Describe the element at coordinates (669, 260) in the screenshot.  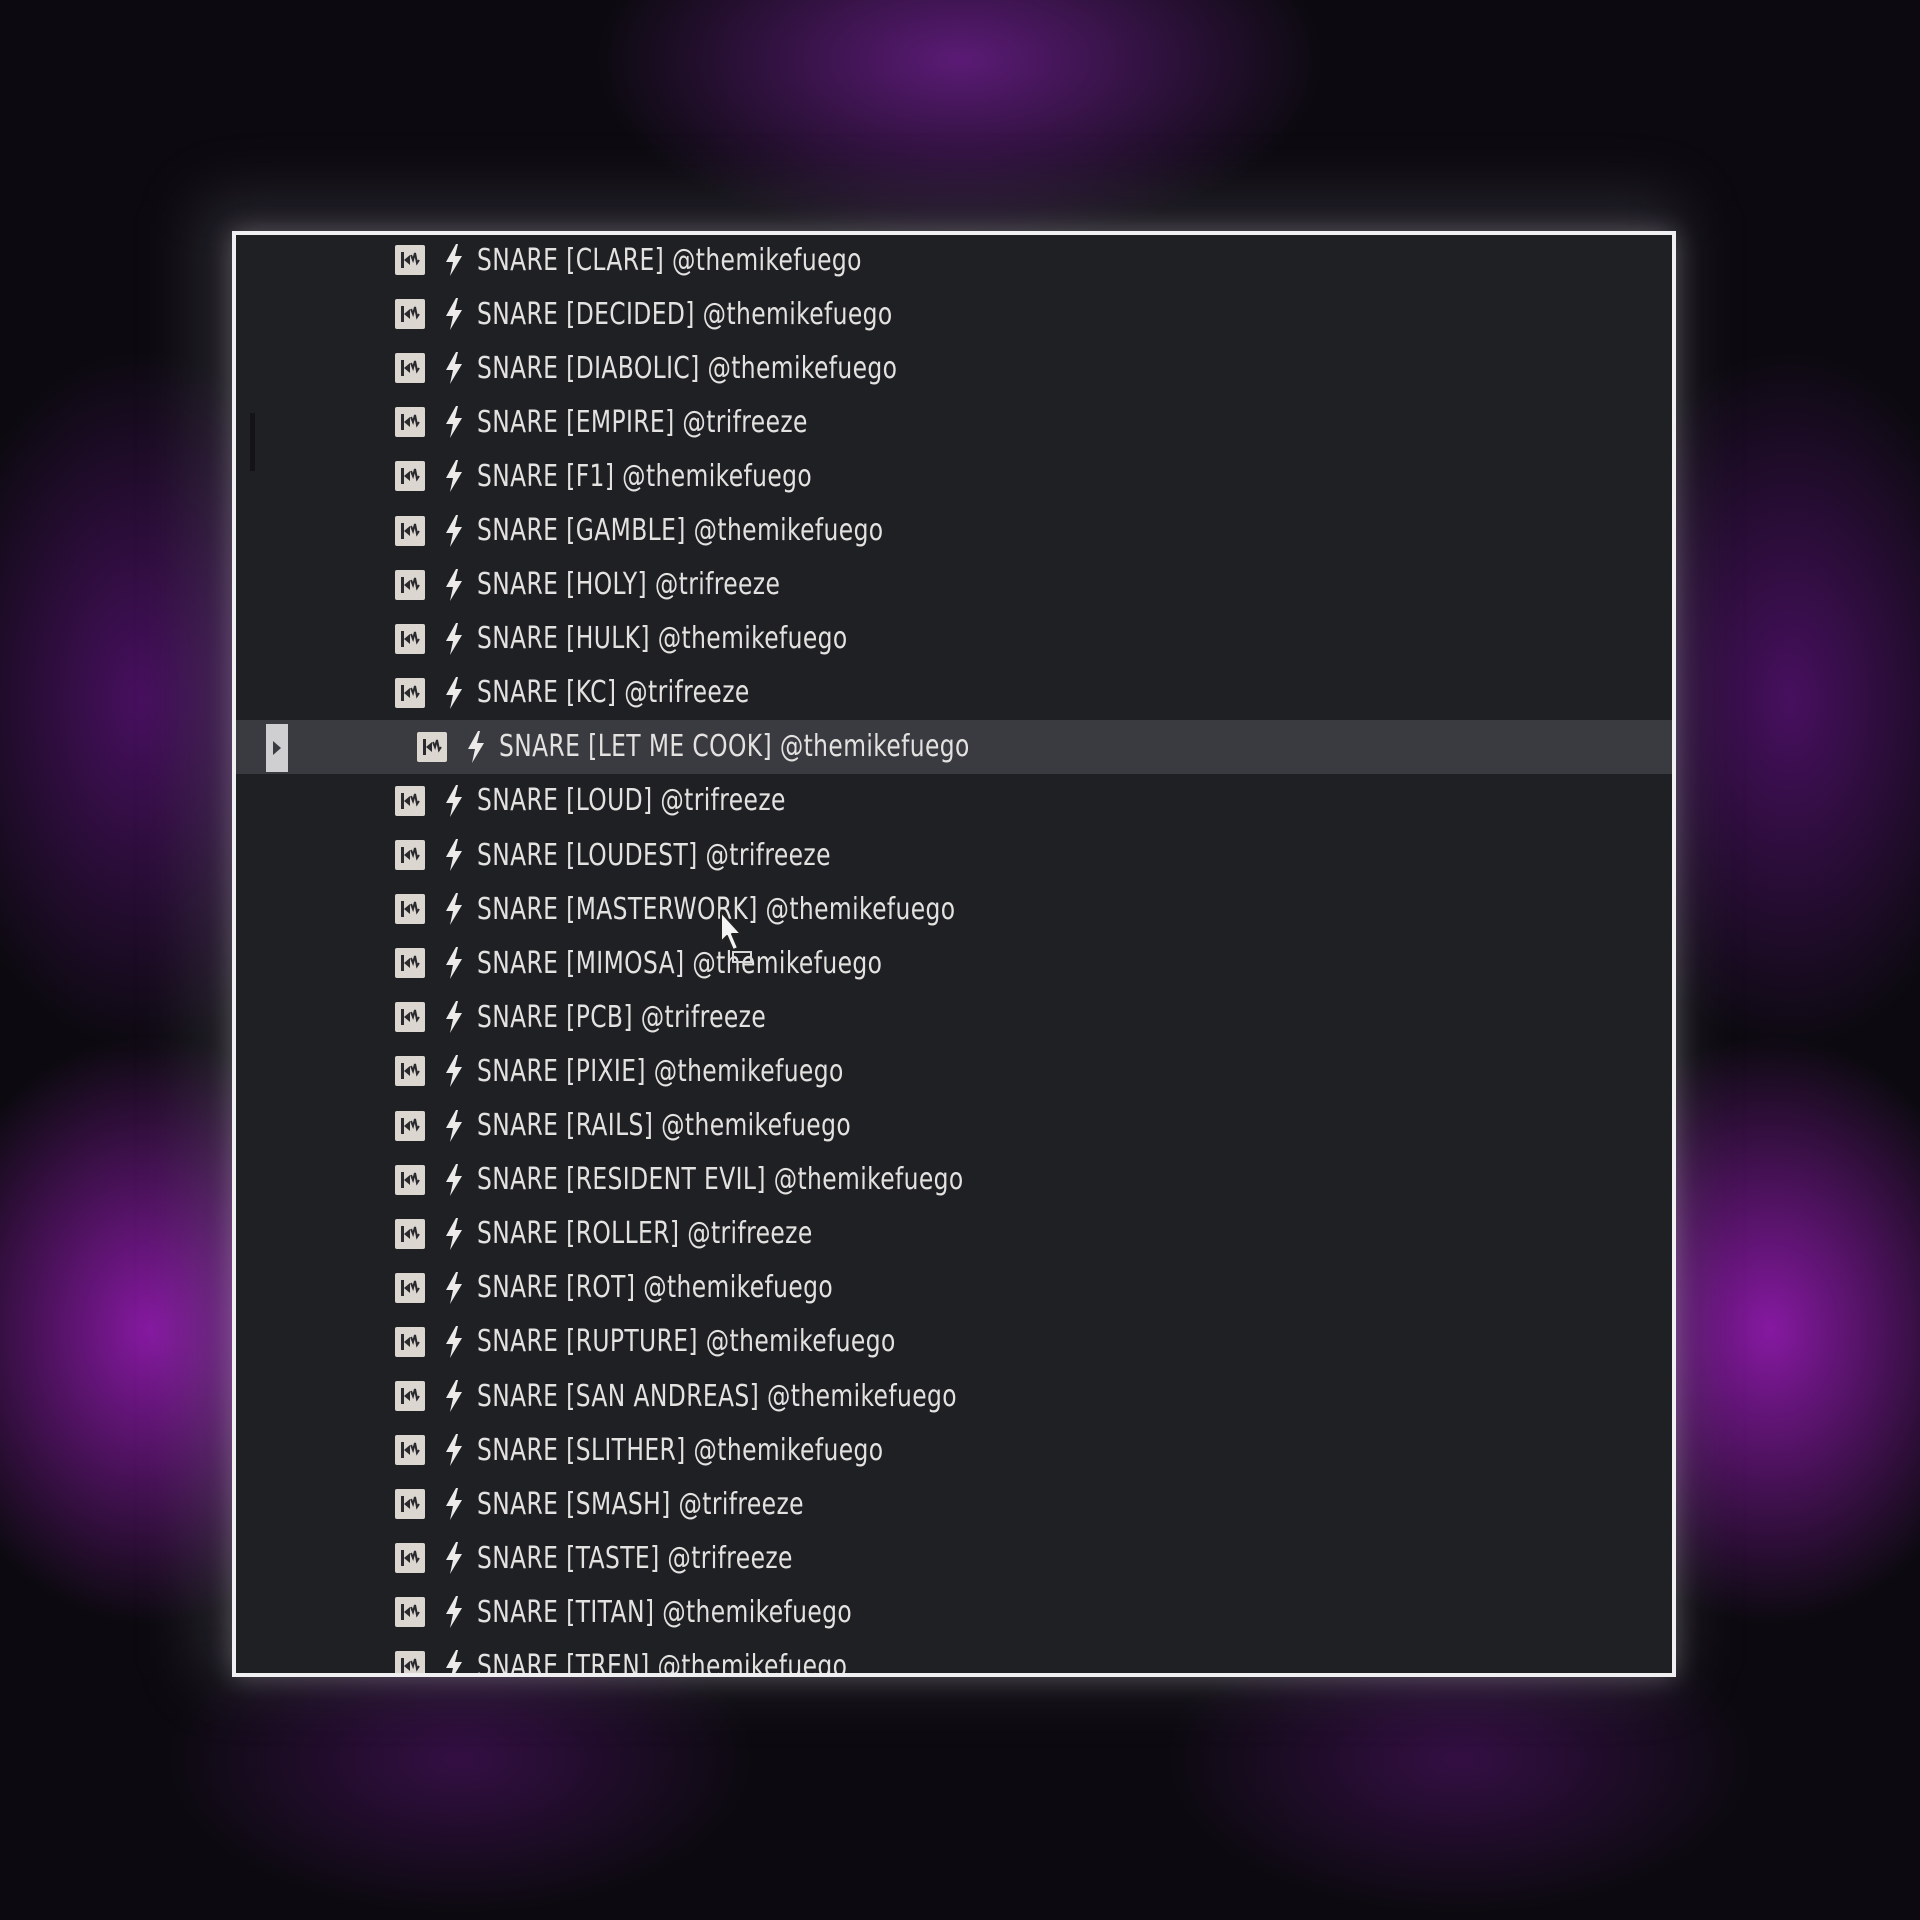
I see `browser-item-label: SNARE [CLARE] @themikefuego` at that location.